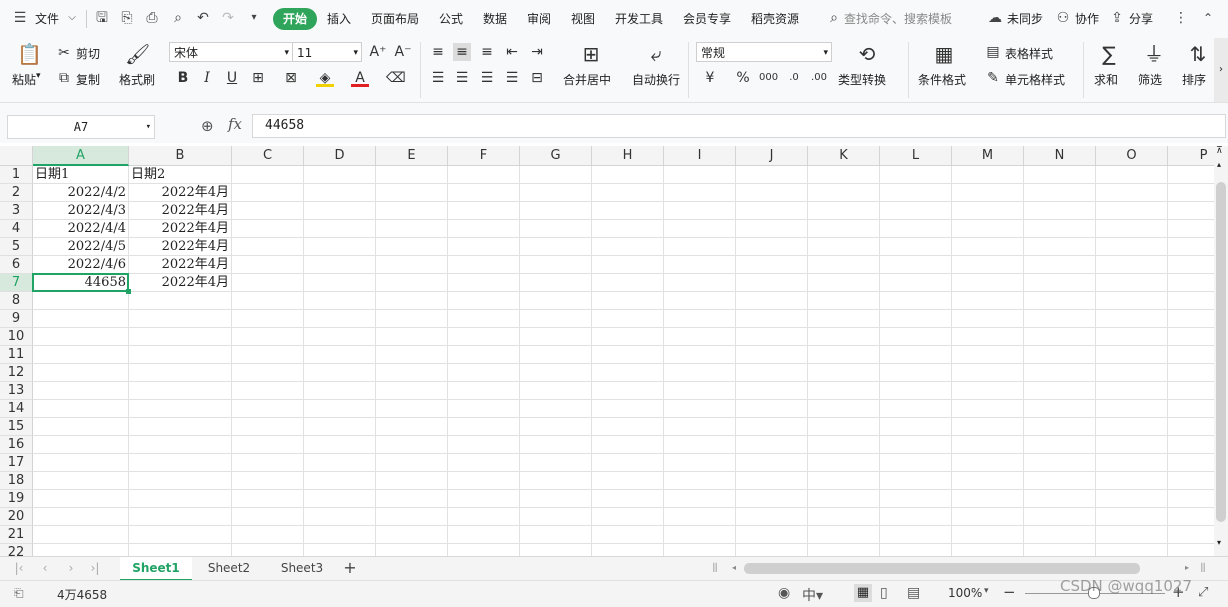 The height and width of the screenshot is (607, 1228). Describe the element at coordinates (484, 193) in the screenshot. I see `cell-f2` at that location.